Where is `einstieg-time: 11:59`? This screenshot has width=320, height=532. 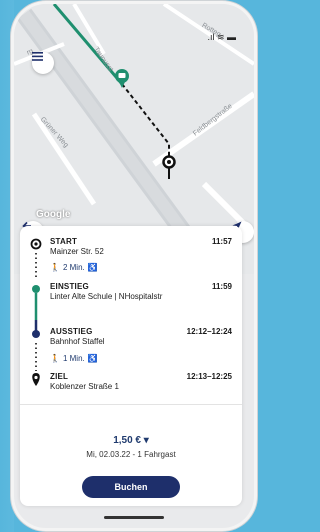
einstieg-time: 11:59 is located at coordinates (221, 286).